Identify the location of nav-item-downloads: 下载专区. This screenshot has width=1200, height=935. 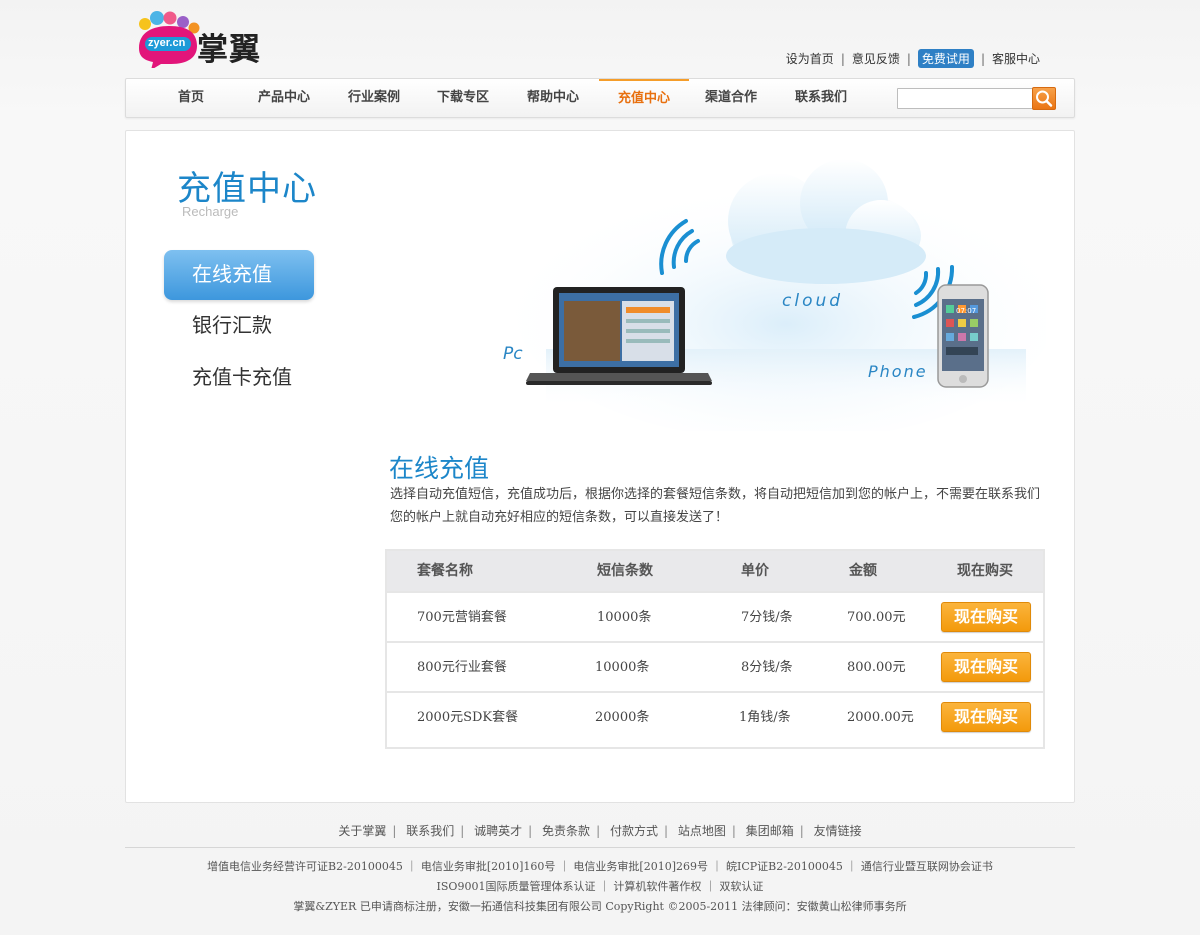
(463, 98).